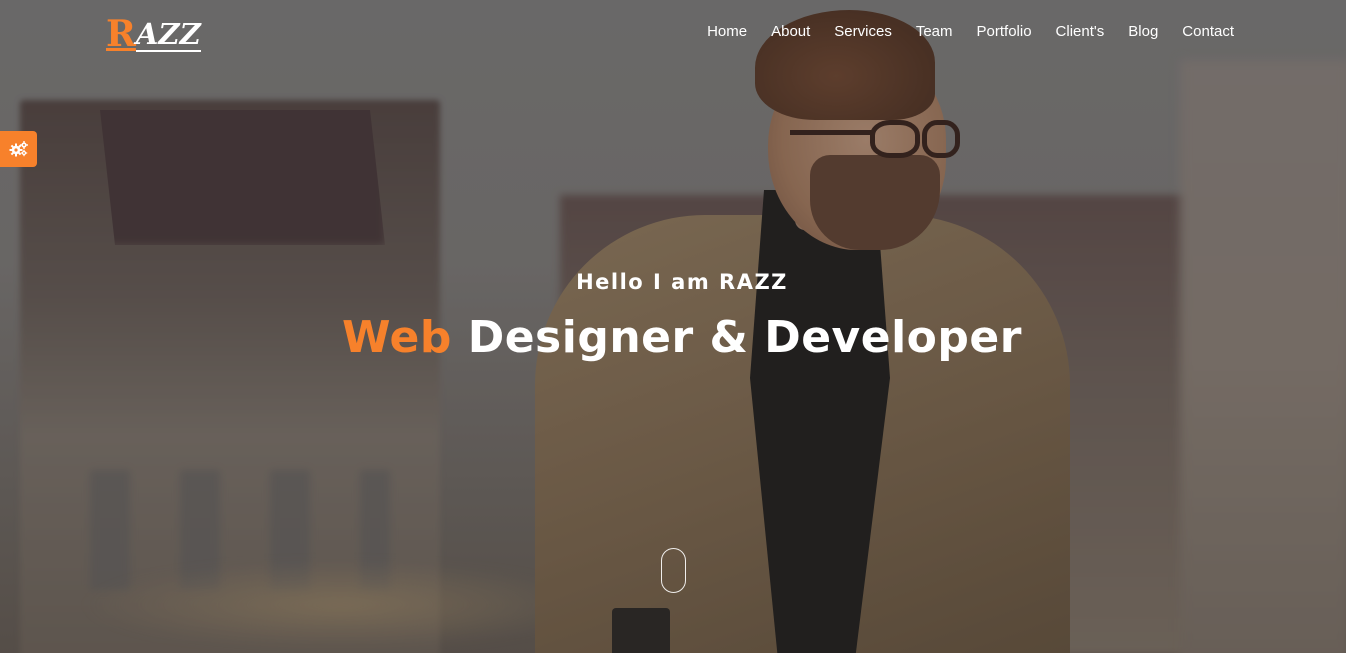  Describe the element at coordinates (727, 31) in the screenshot. I see `nav-home: Home` at that location.